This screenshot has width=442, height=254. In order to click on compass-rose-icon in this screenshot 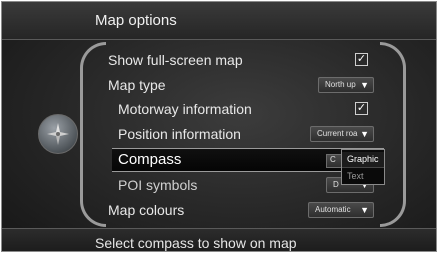, I will do `click(58, 134)`.